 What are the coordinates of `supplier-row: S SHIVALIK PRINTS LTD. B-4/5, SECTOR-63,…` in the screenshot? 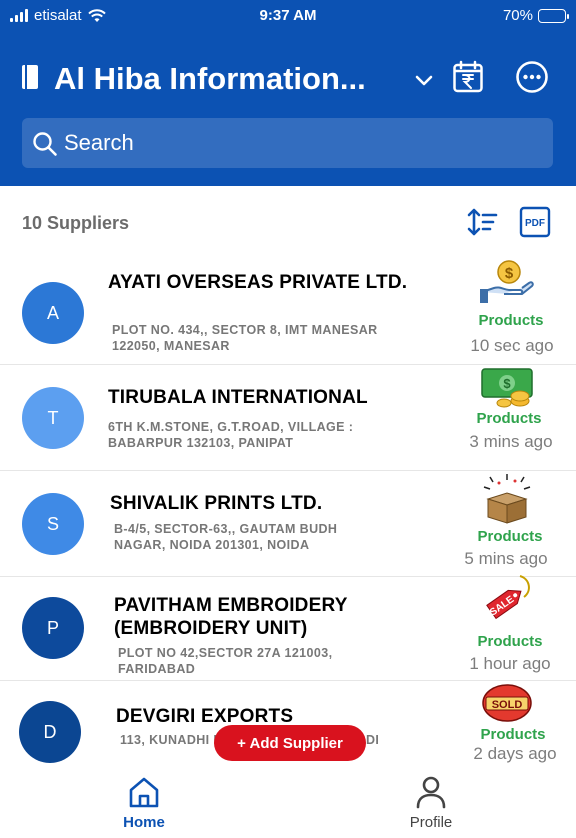 It's located at (288, 524).